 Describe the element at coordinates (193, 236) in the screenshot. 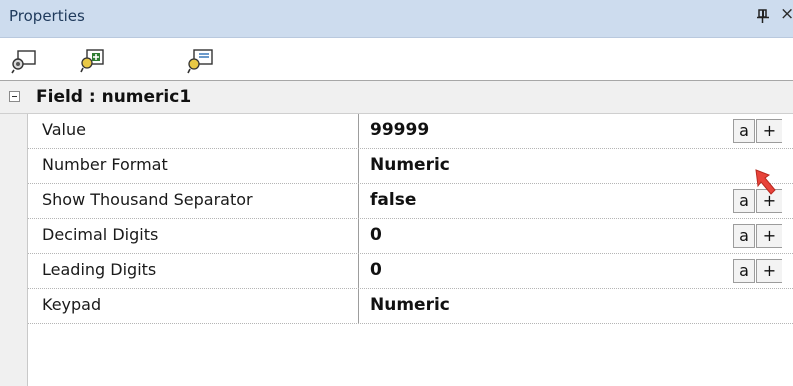

I see `property-name: Decimal Digits` at that location.